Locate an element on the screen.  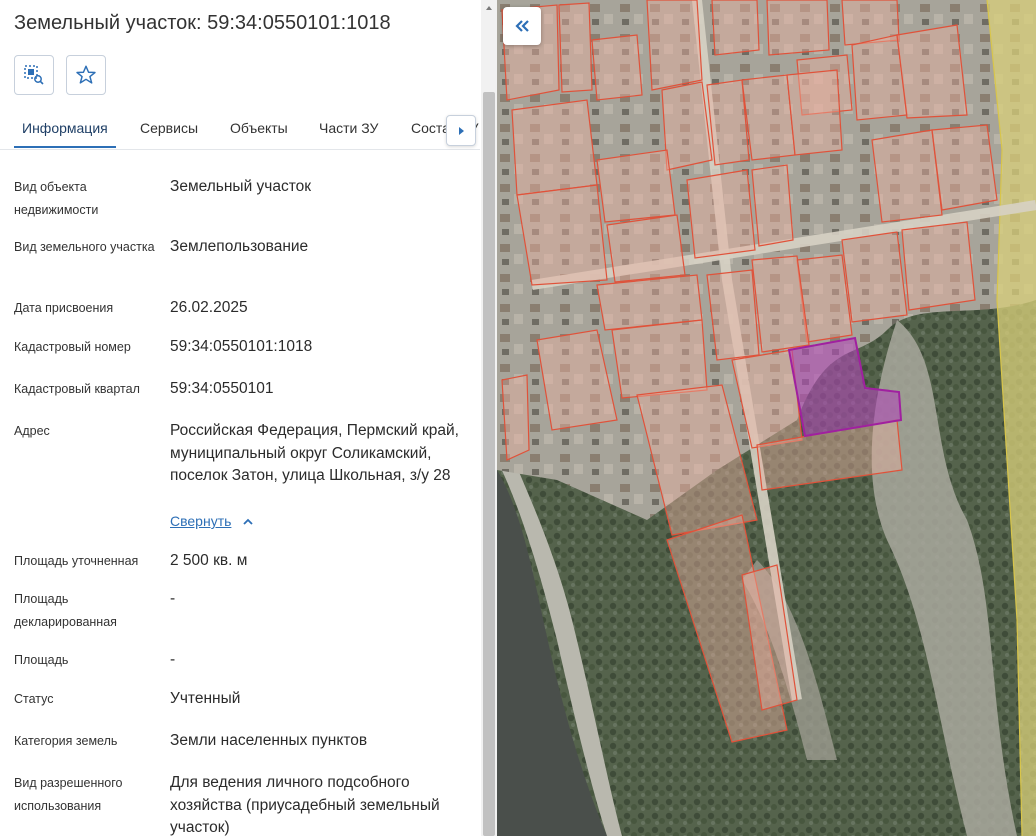
tab-information: Информация is located at coordinates (65, 128).